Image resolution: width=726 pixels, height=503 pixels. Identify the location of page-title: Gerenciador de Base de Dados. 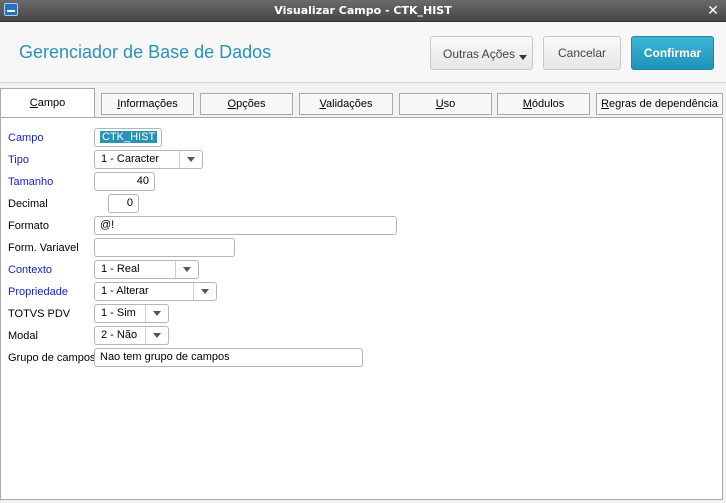
(145, 52).